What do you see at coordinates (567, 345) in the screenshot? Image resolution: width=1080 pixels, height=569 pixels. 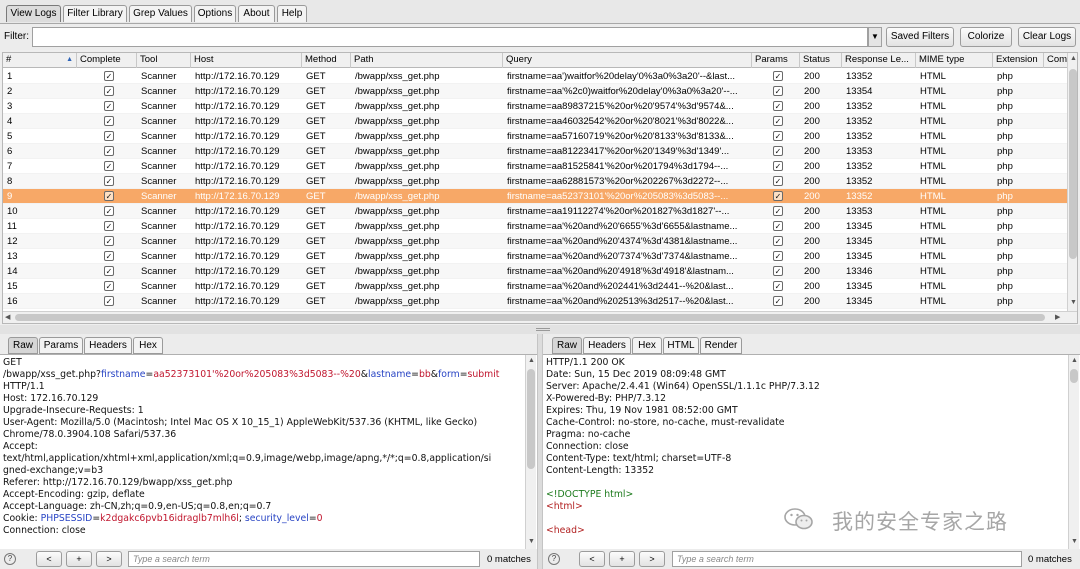 I see `response-tab-raw: Raw` at bounding box center [567, 345].